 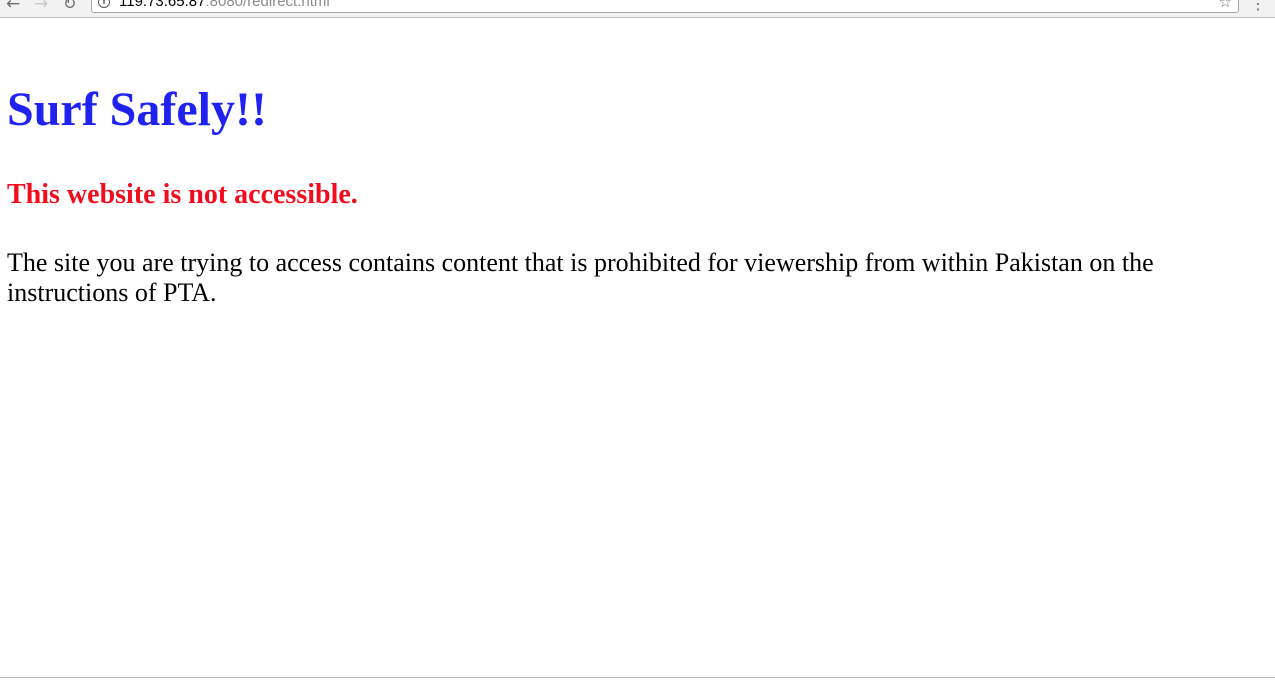 I want to click on page-title: Surf Safely!!, so click(x=137, y=109).